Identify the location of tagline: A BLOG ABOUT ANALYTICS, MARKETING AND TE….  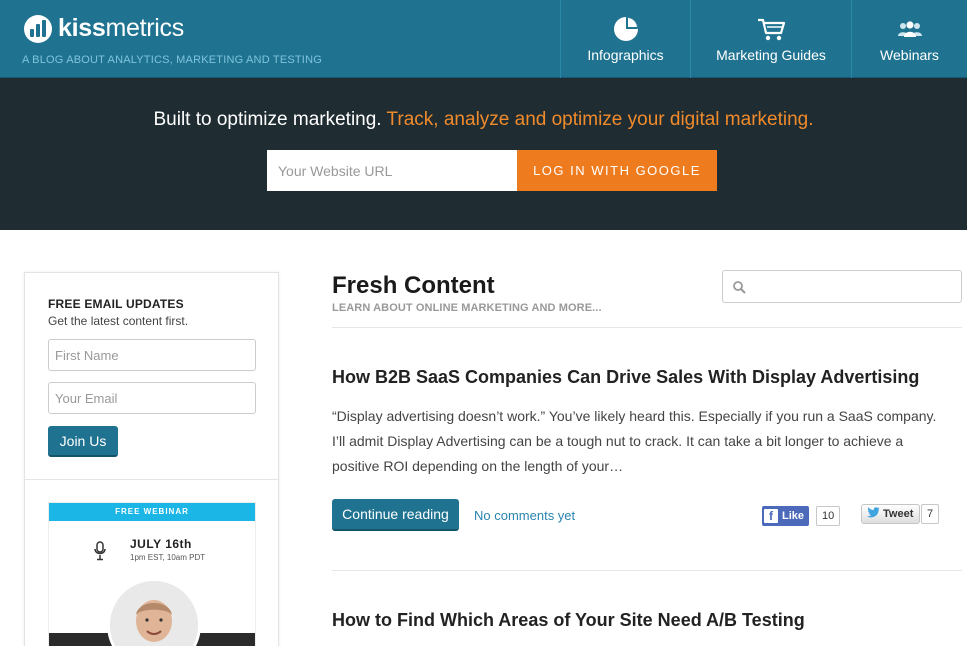
(172, 60).